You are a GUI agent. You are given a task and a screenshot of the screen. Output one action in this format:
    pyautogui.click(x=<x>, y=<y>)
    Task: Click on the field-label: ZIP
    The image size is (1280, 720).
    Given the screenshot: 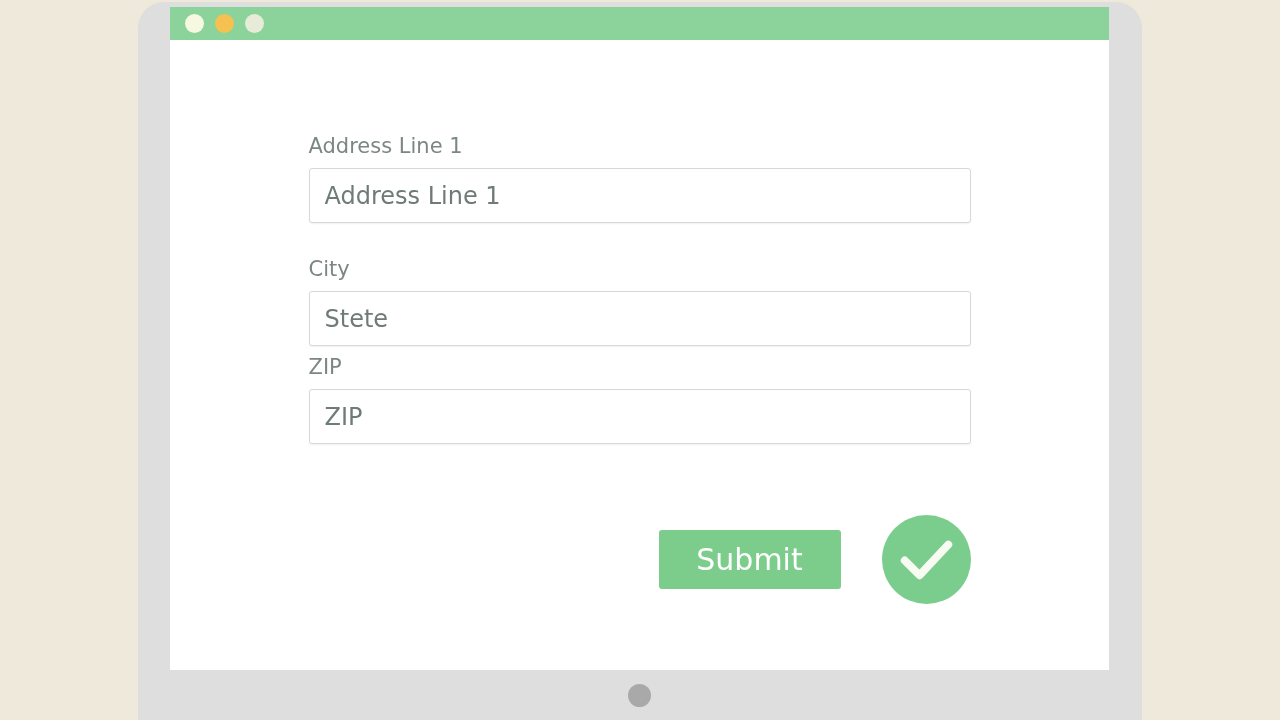 What is the action you would take?
    pyautogui.click(x=325, y=367)
    